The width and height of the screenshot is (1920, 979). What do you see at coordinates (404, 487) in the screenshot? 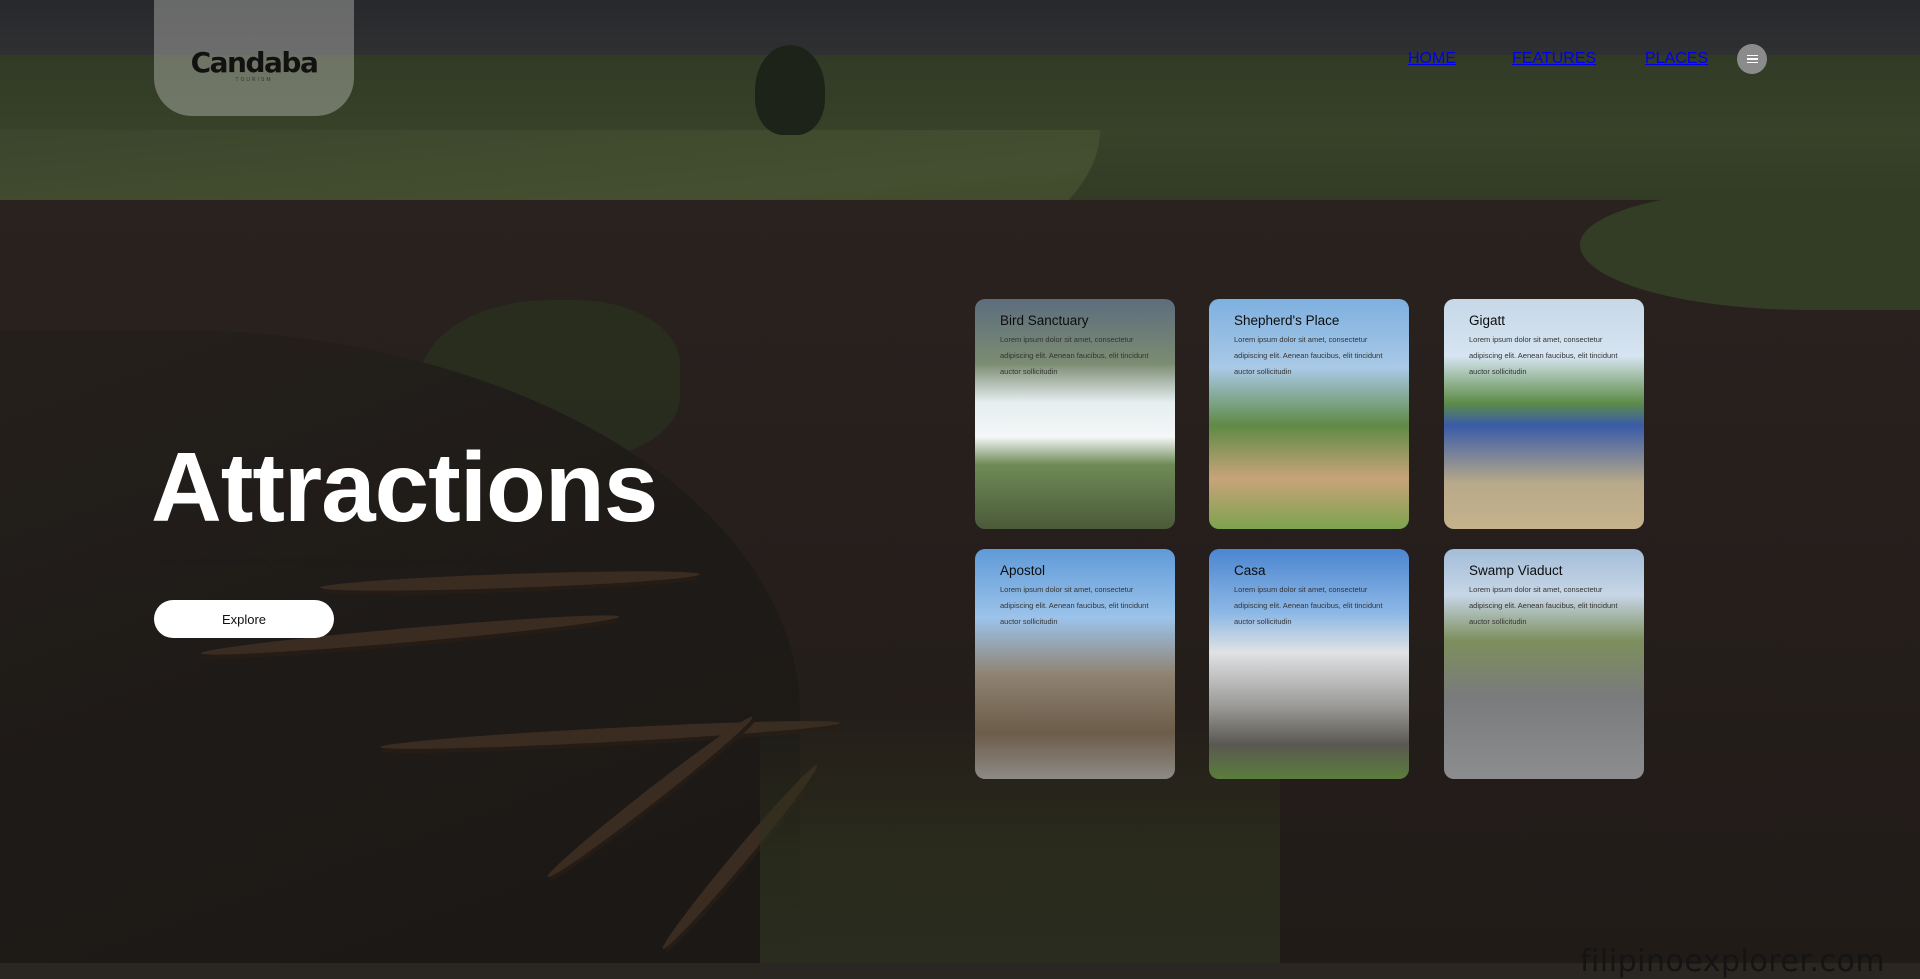
I see `page-title: Attractions` at bounding box center [404, 487].